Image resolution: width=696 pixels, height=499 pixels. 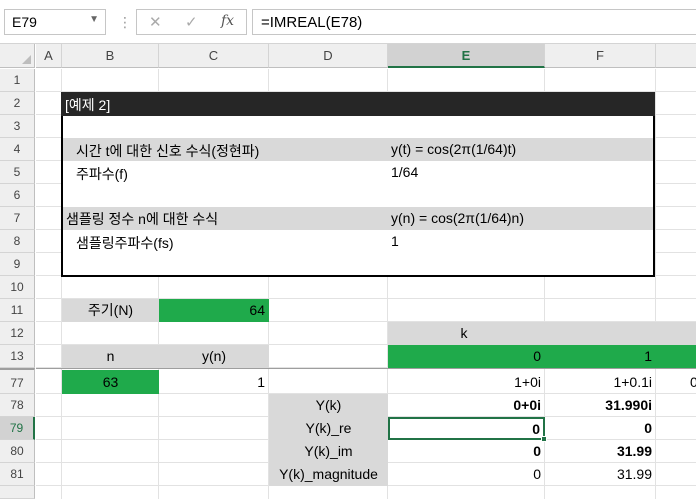 What do you see at coordinates (110, 356) in the screenshot?
I see `cell-b13: n` at bounding box center [110, 356].